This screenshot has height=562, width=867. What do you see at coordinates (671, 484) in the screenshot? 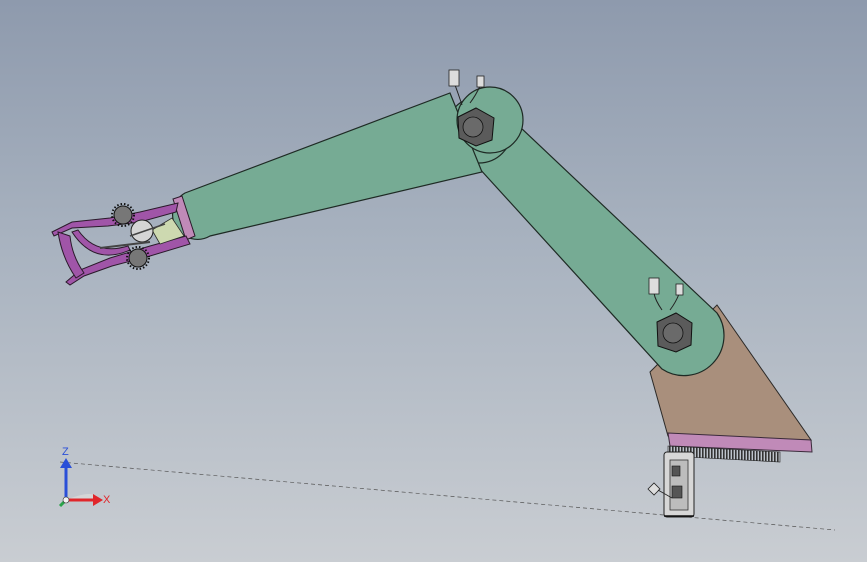
I see `base-motor` at bounding box center [671, 484].